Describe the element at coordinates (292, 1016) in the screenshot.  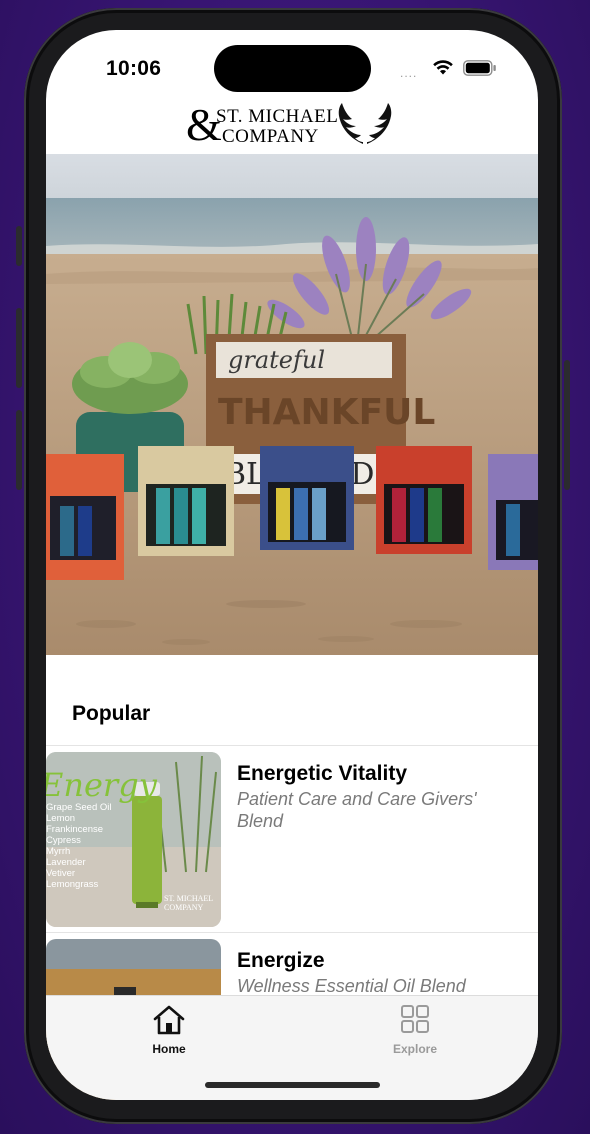
I see `list-item: Energize Wellness Essential Oil Blend` at that location.